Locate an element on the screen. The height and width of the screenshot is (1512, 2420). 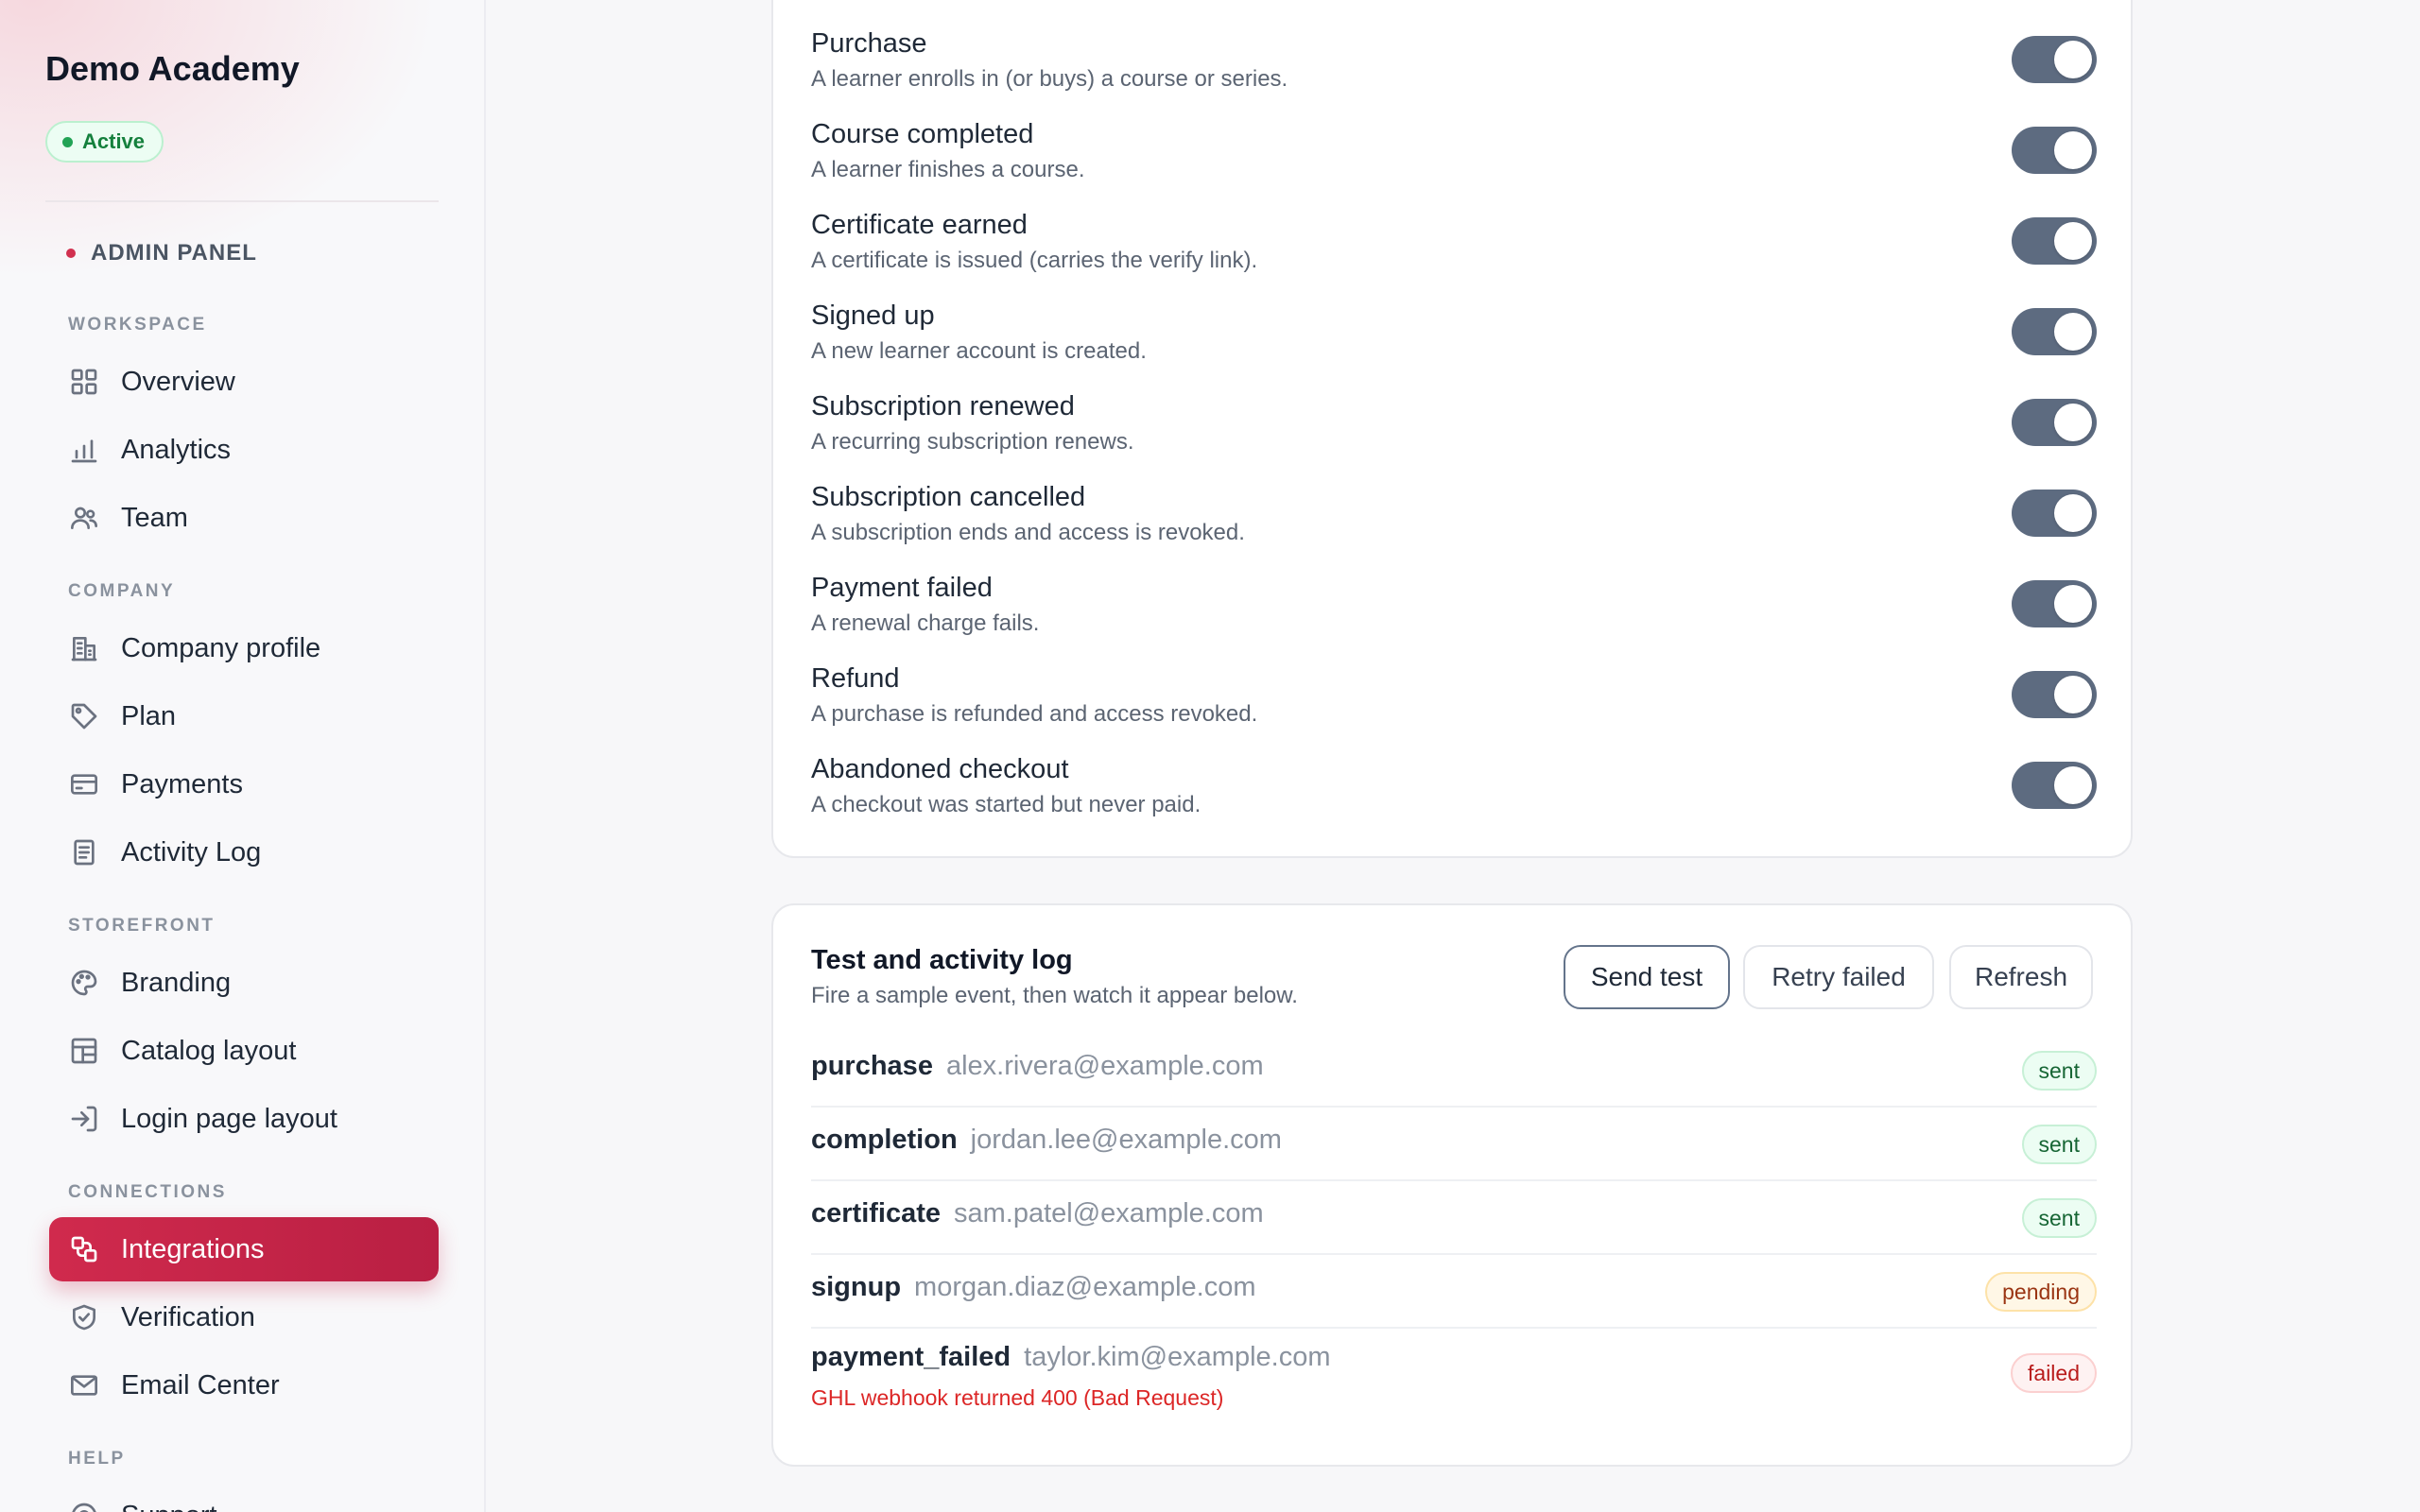
event-description: A new learner account is created. is located at coordinates (979, 351).